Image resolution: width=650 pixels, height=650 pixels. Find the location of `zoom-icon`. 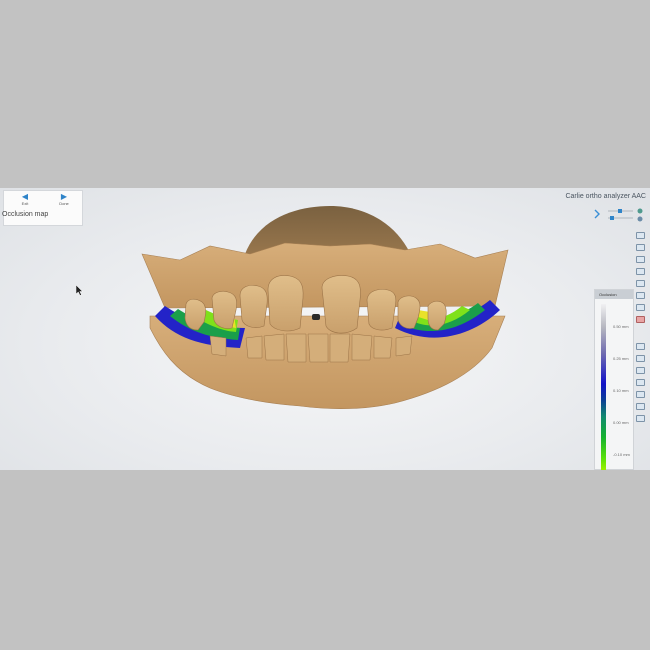

zoom-icon is located at coordinates (640, 370).